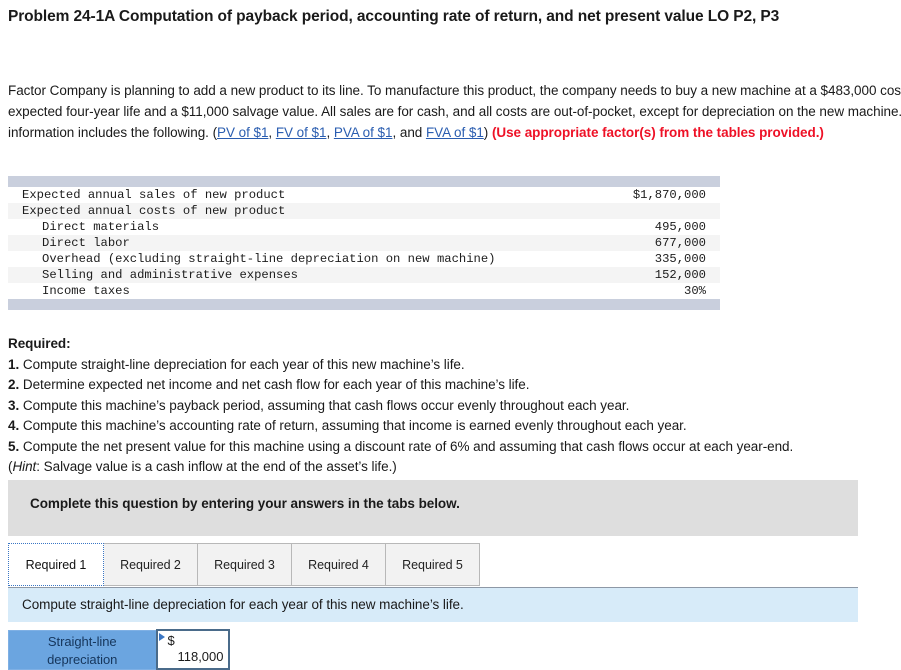 The image size is (901, 670). What do you see at coordinates (364, 304) in the screenshot?
I see `table-bottom-band` at bounding box center [364, 304].